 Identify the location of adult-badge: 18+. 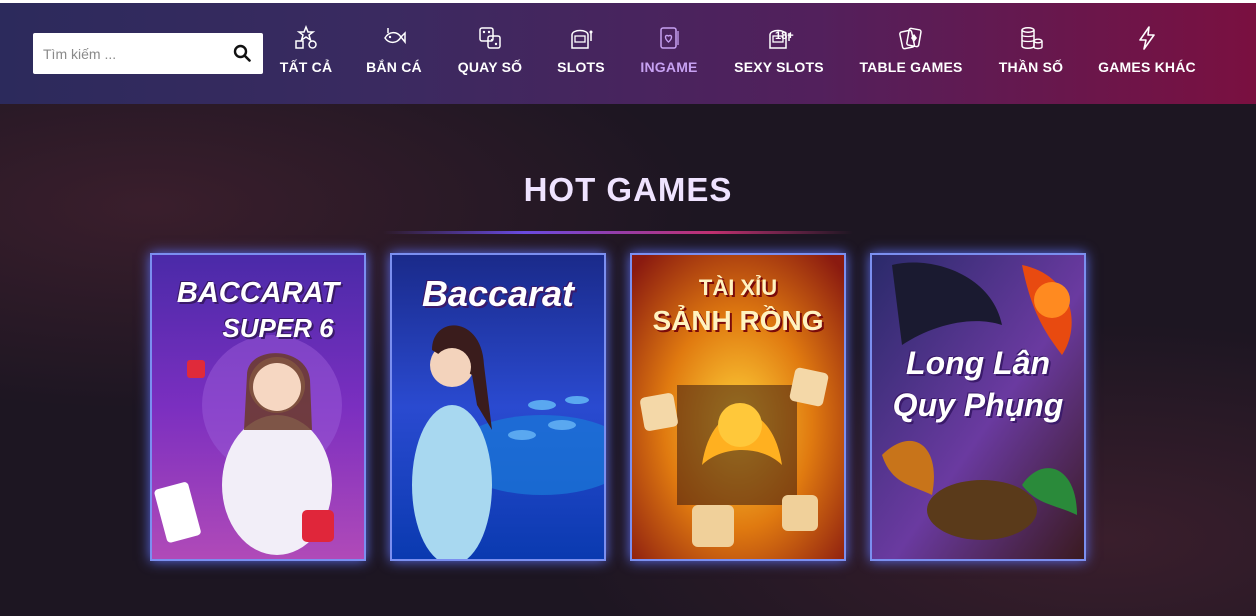
(784, 36).